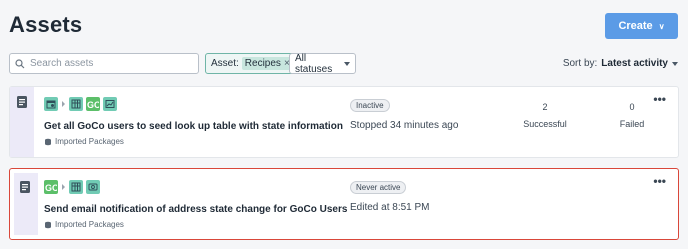  Describe the element at coordinates (580, 63) in the screenshot. I see `sort-prefix: Sort by:` at that location.